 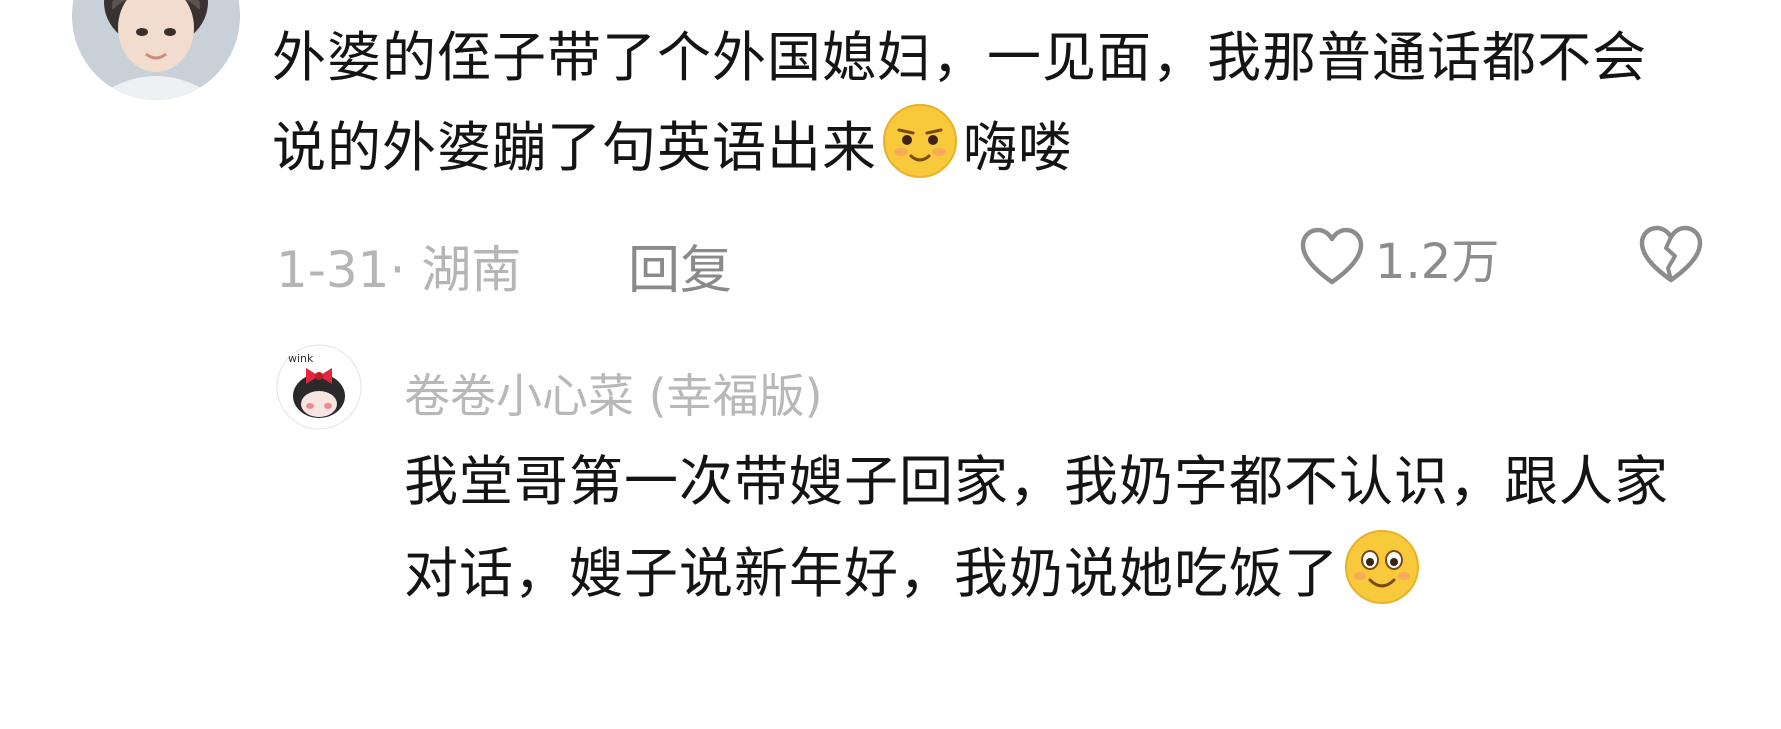 I want to click on reply-avatar: wink, so click(x=319, y=387).